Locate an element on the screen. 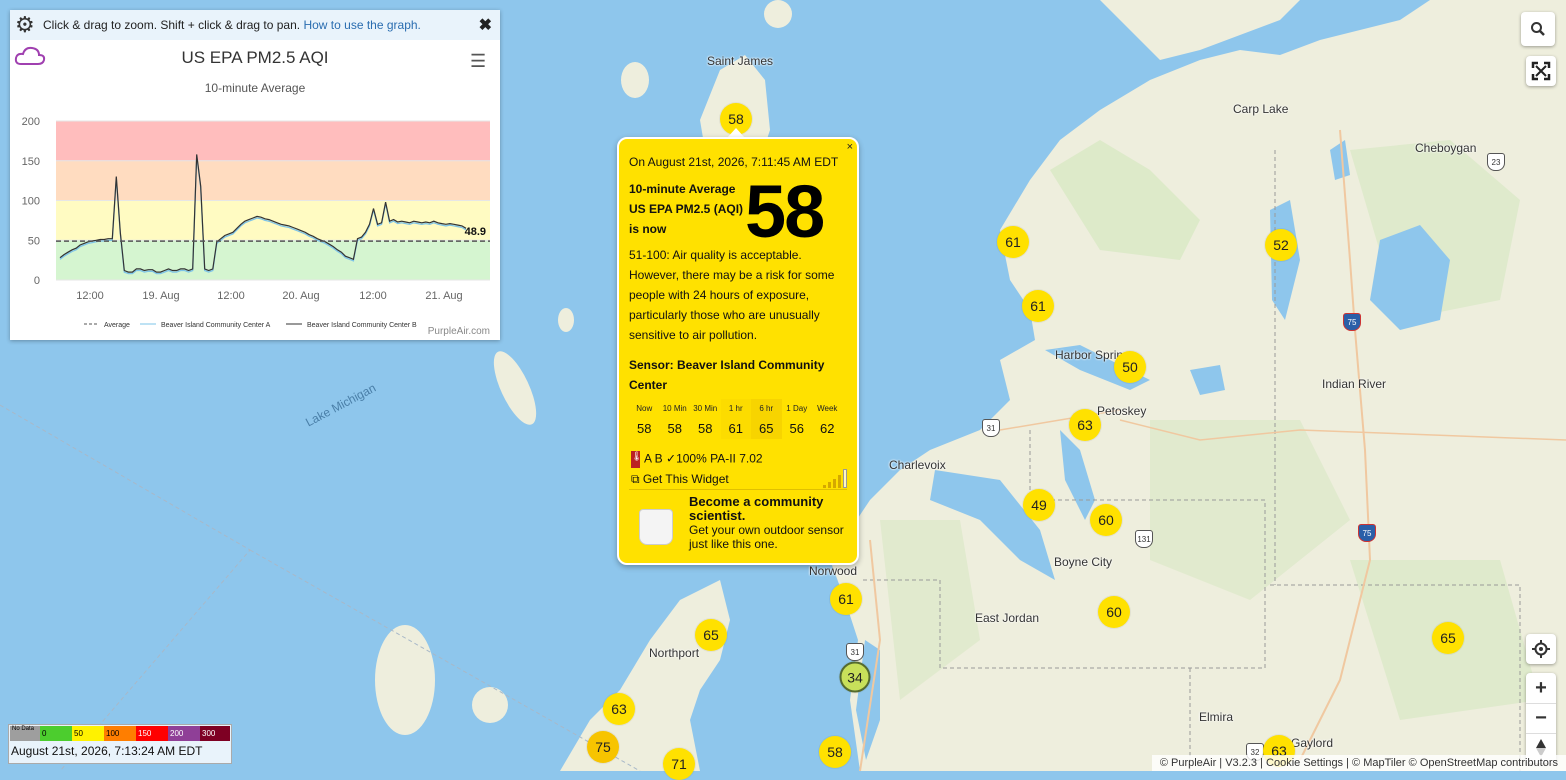  place-label: Northport is located at coordinates (674, 653).